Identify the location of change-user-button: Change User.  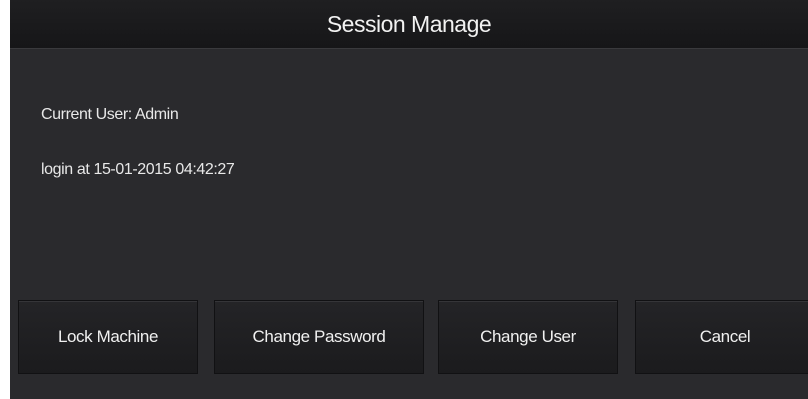
(528, 337).